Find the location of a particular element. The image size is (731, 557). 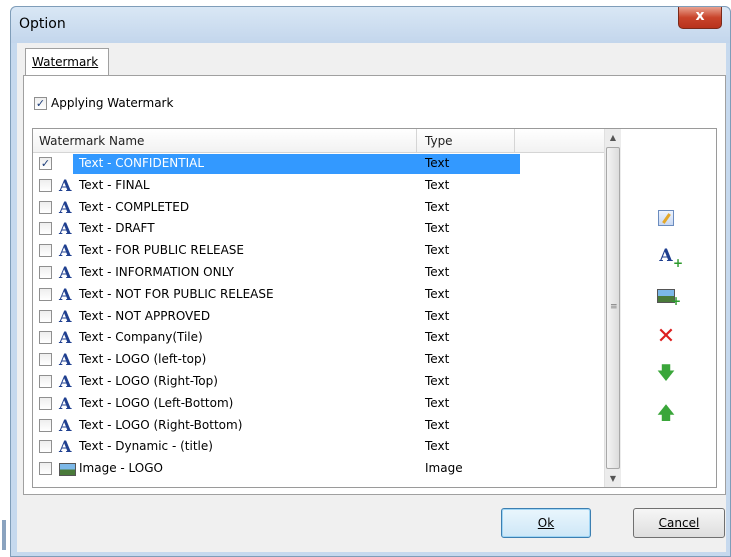

list-item: A Text - LOGO (Right-Bottom) Text is located at coordinates (319, 426).